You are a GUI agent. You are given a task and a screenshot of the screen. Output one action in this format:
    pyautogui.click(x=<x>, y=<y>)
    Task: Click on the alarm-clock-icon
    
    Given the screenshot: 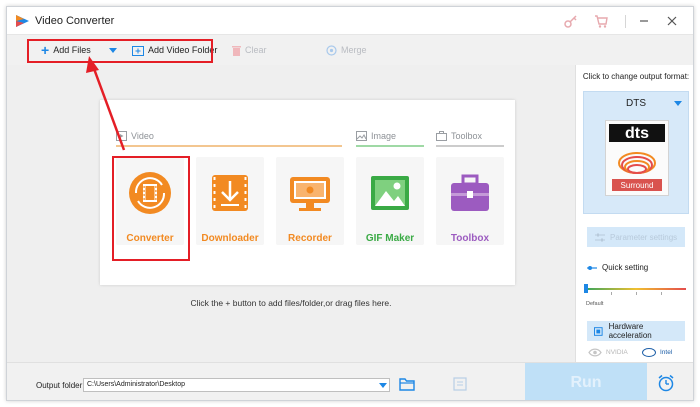 What is the action you would take?
    pyautogui.click(x=666, y=383)
    